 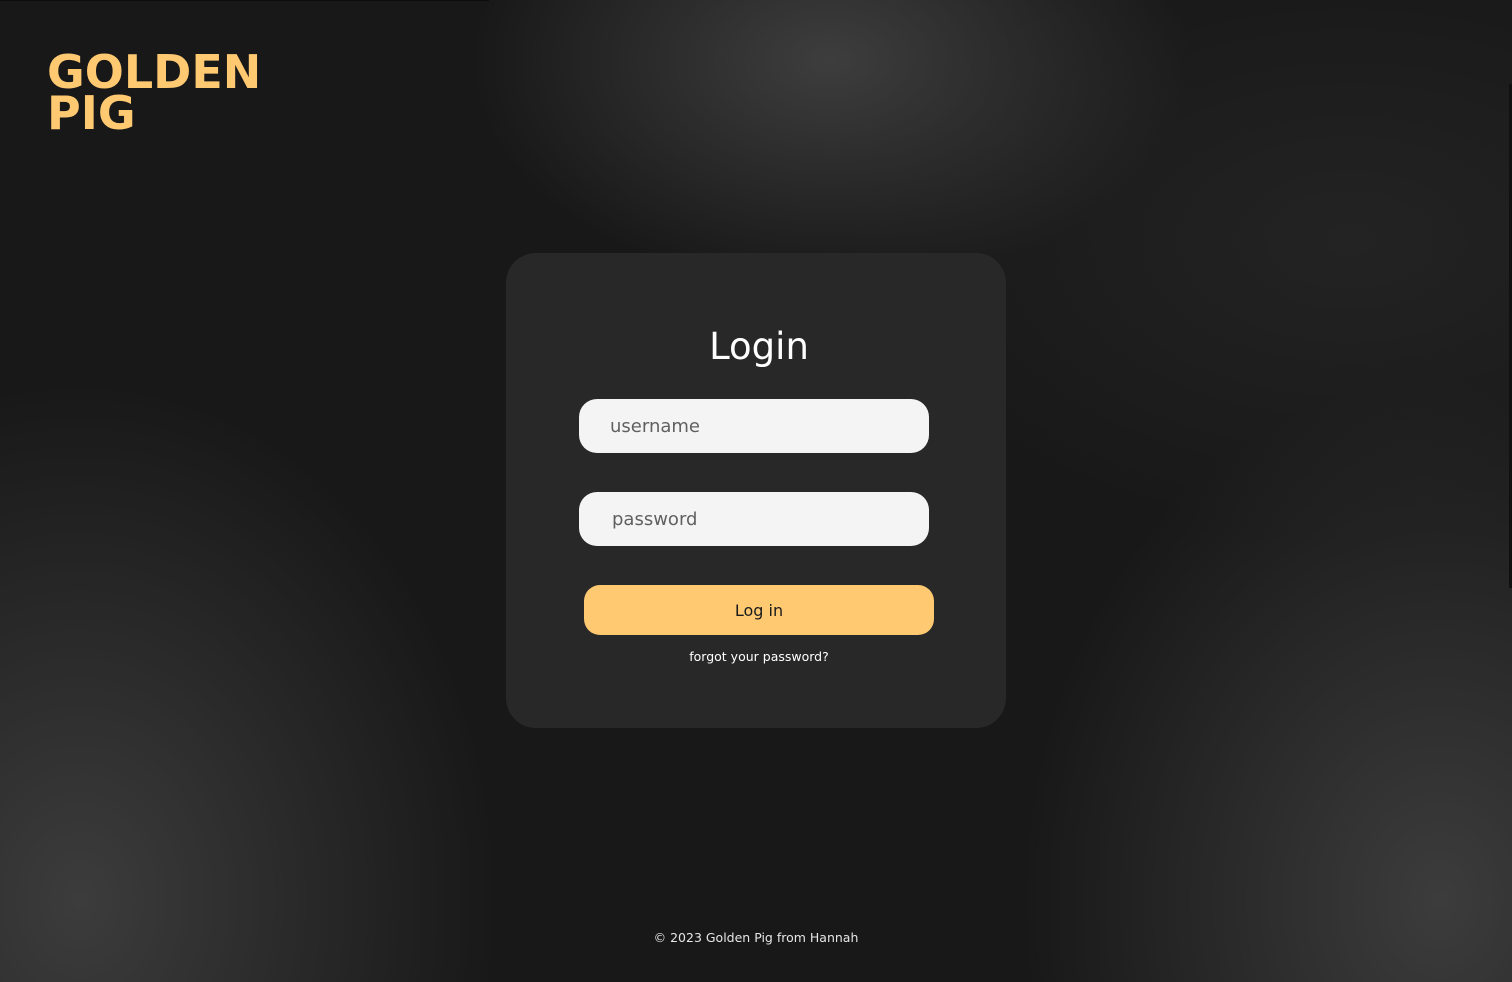 I want to click on username-input, so click(x=754, y=426).